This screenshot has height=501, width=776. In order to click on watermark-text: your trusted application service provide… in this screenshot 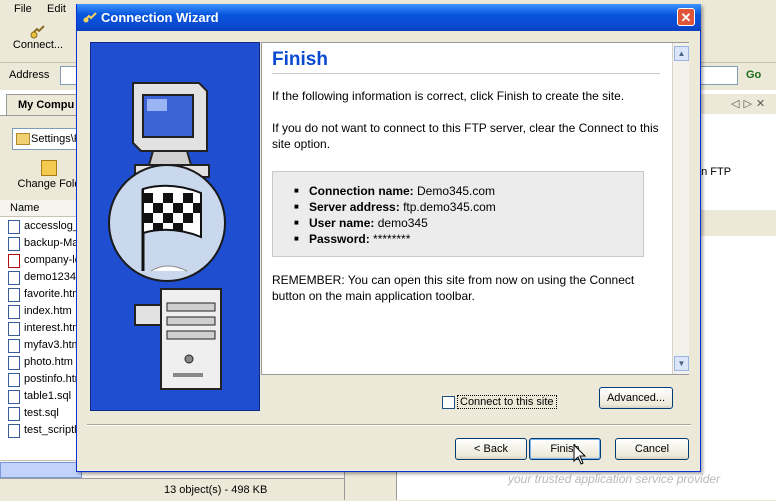, I will do `click(614, 479)`.